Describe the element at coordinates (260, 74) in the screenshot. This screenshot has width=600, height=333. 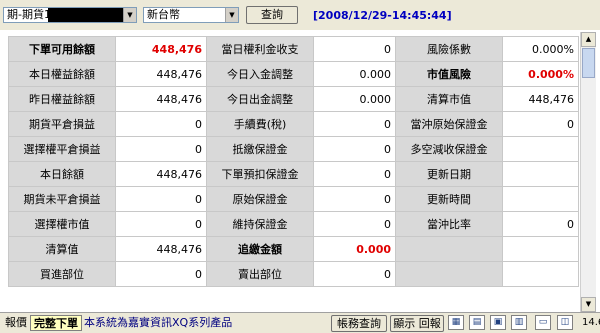
I see `field-label: 今日入金調整` at that location.